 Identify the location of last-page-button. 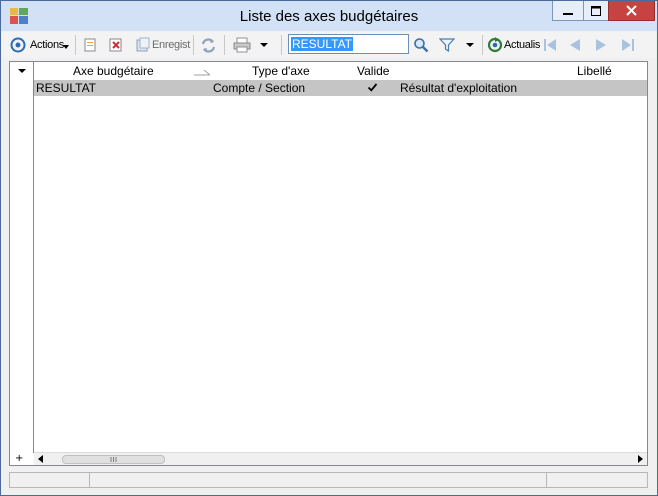
(628, 45).